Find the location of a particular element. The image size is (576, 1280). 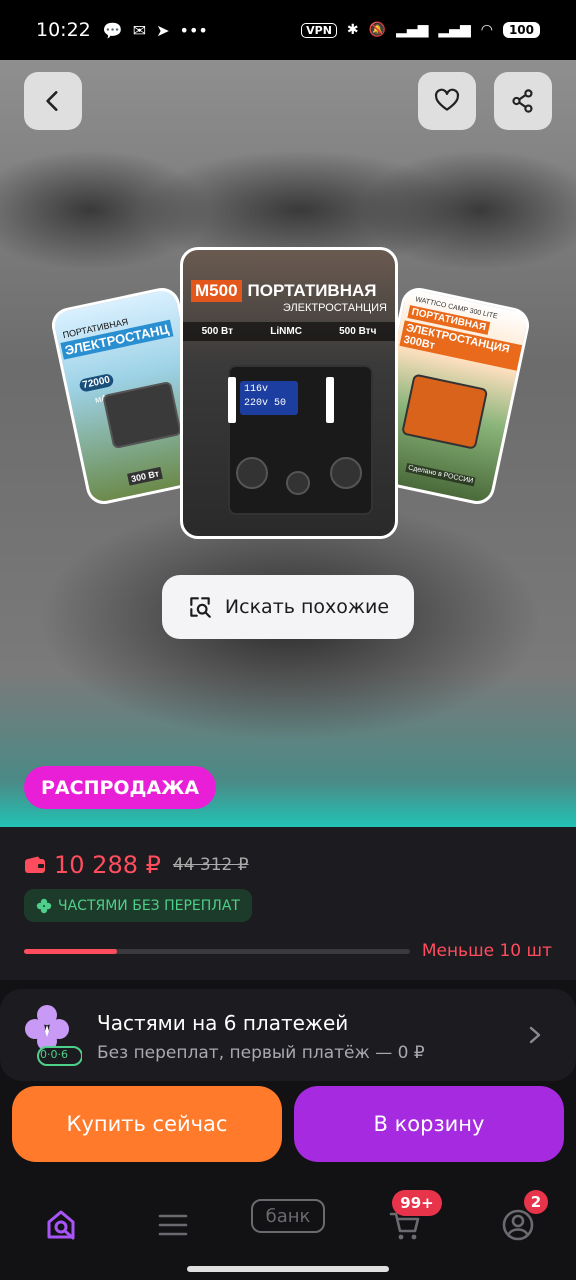

menu-icon is located at coordinates (173, 1225).